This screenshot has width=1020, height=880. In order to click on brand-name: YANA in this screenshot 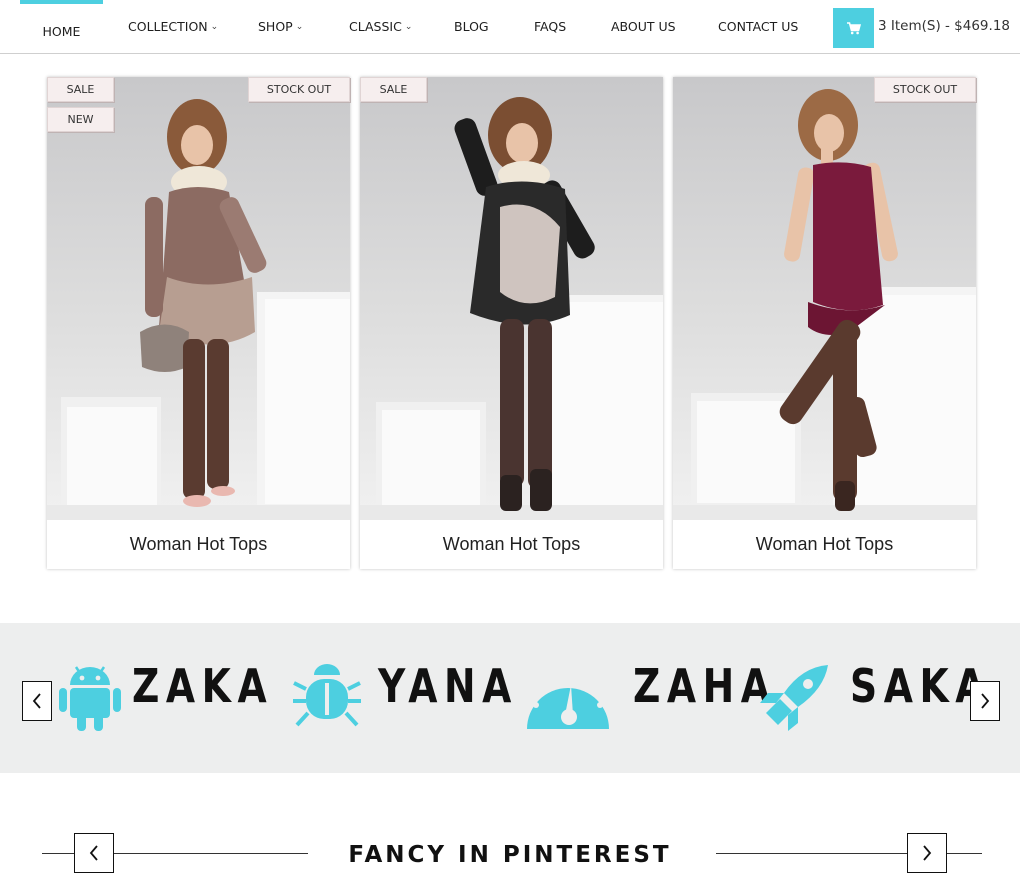, I will do `click(448, 686)`.